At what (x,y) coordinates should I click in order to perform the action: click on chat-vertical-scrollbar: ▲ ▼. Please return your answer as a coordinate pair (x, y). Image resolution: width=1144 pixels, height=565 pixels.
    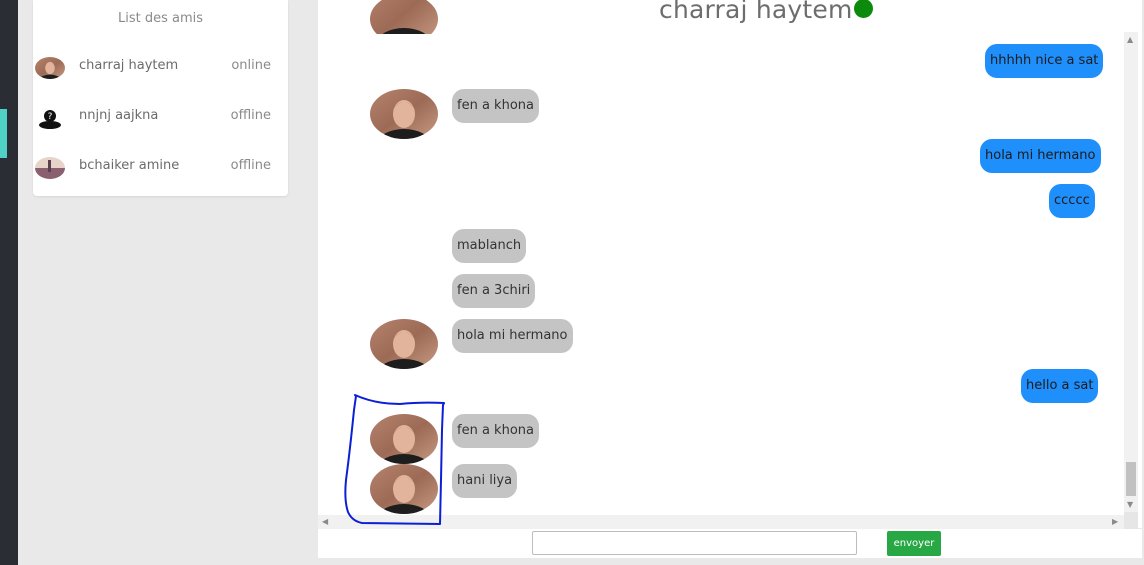
    Looking at the image, I should click on (1131, 272).